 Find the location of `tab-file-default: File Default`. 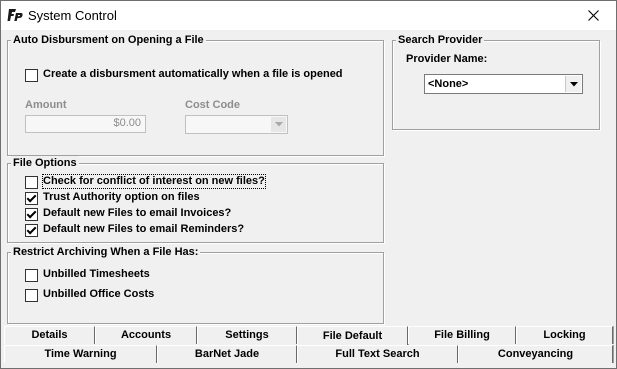

tab-file-default: File Default is located at coordinates (352, 336).